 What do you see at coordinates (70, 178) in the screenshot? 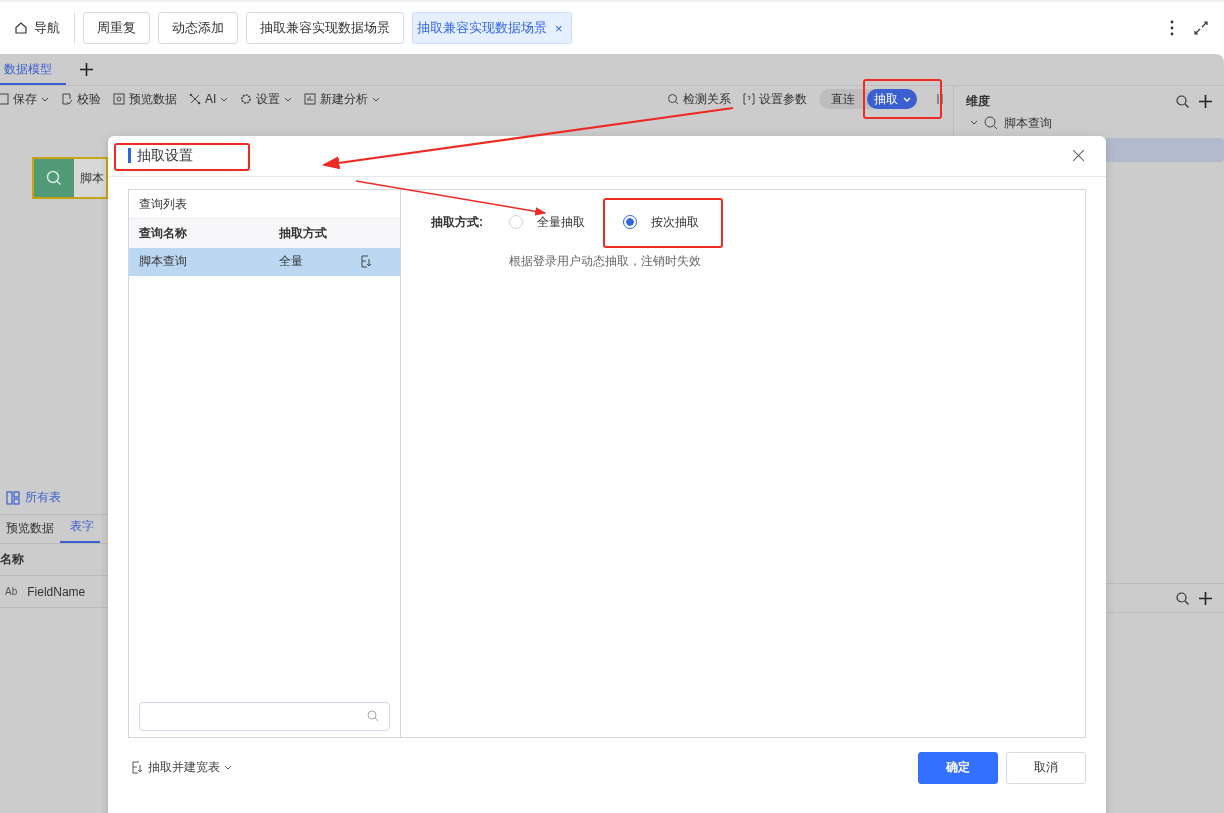
I see `query-node: 脚本` at bounding box center [70, 178].